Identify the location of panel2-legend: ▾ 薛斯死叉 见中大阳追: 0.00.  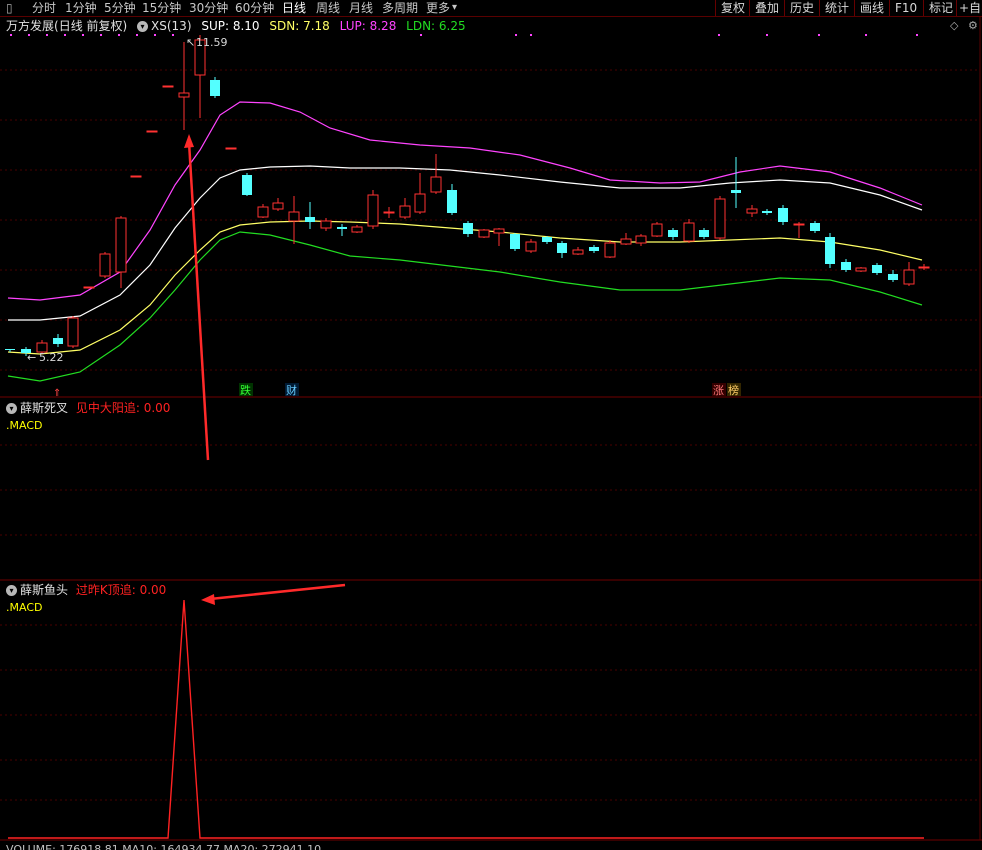
(88, 408).